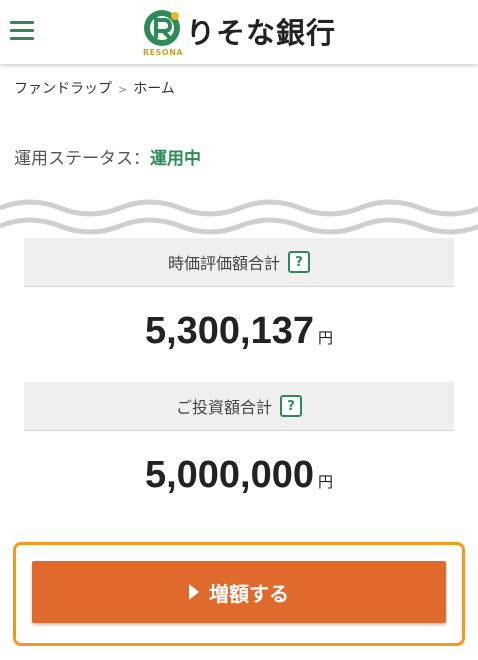 This screenshot has width=478, height=660. I want to click on logo-text: りそな銀行, so click(261, 33).